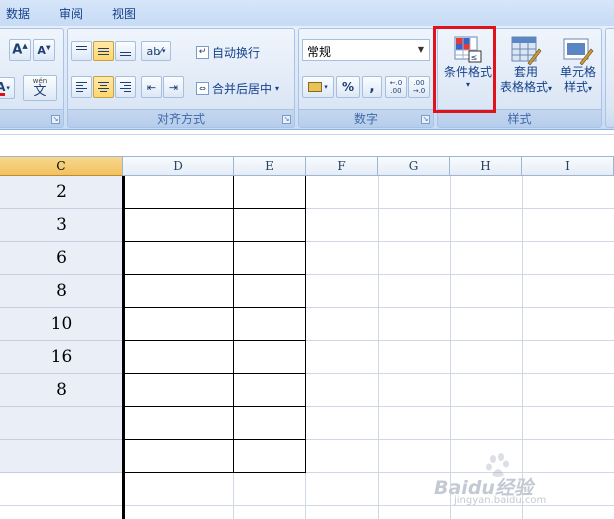 The width and height of the screenshot is (614, 519). Describe the element at coordinates (419, 91) in the screenshot. I see `decrease-decimal-bottom: →.0` at that location.